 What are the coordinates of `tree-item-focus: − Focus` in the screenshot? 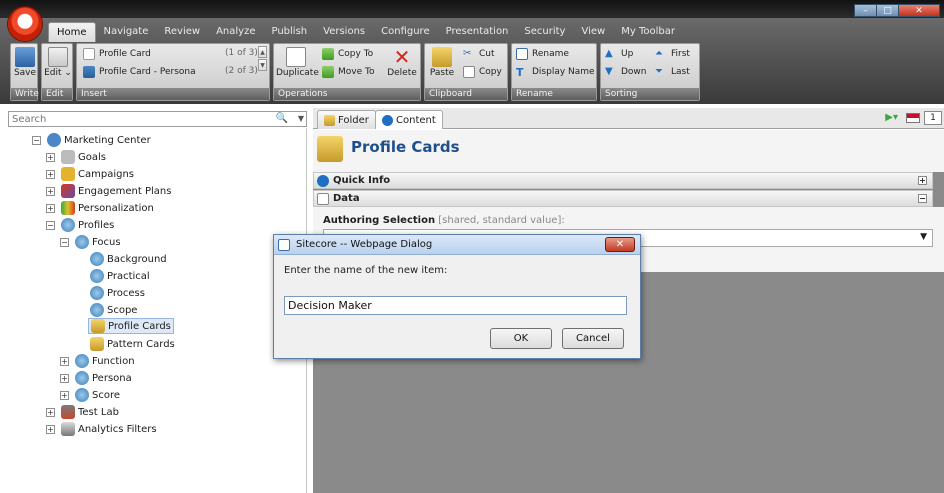 It's located at (90, 242).